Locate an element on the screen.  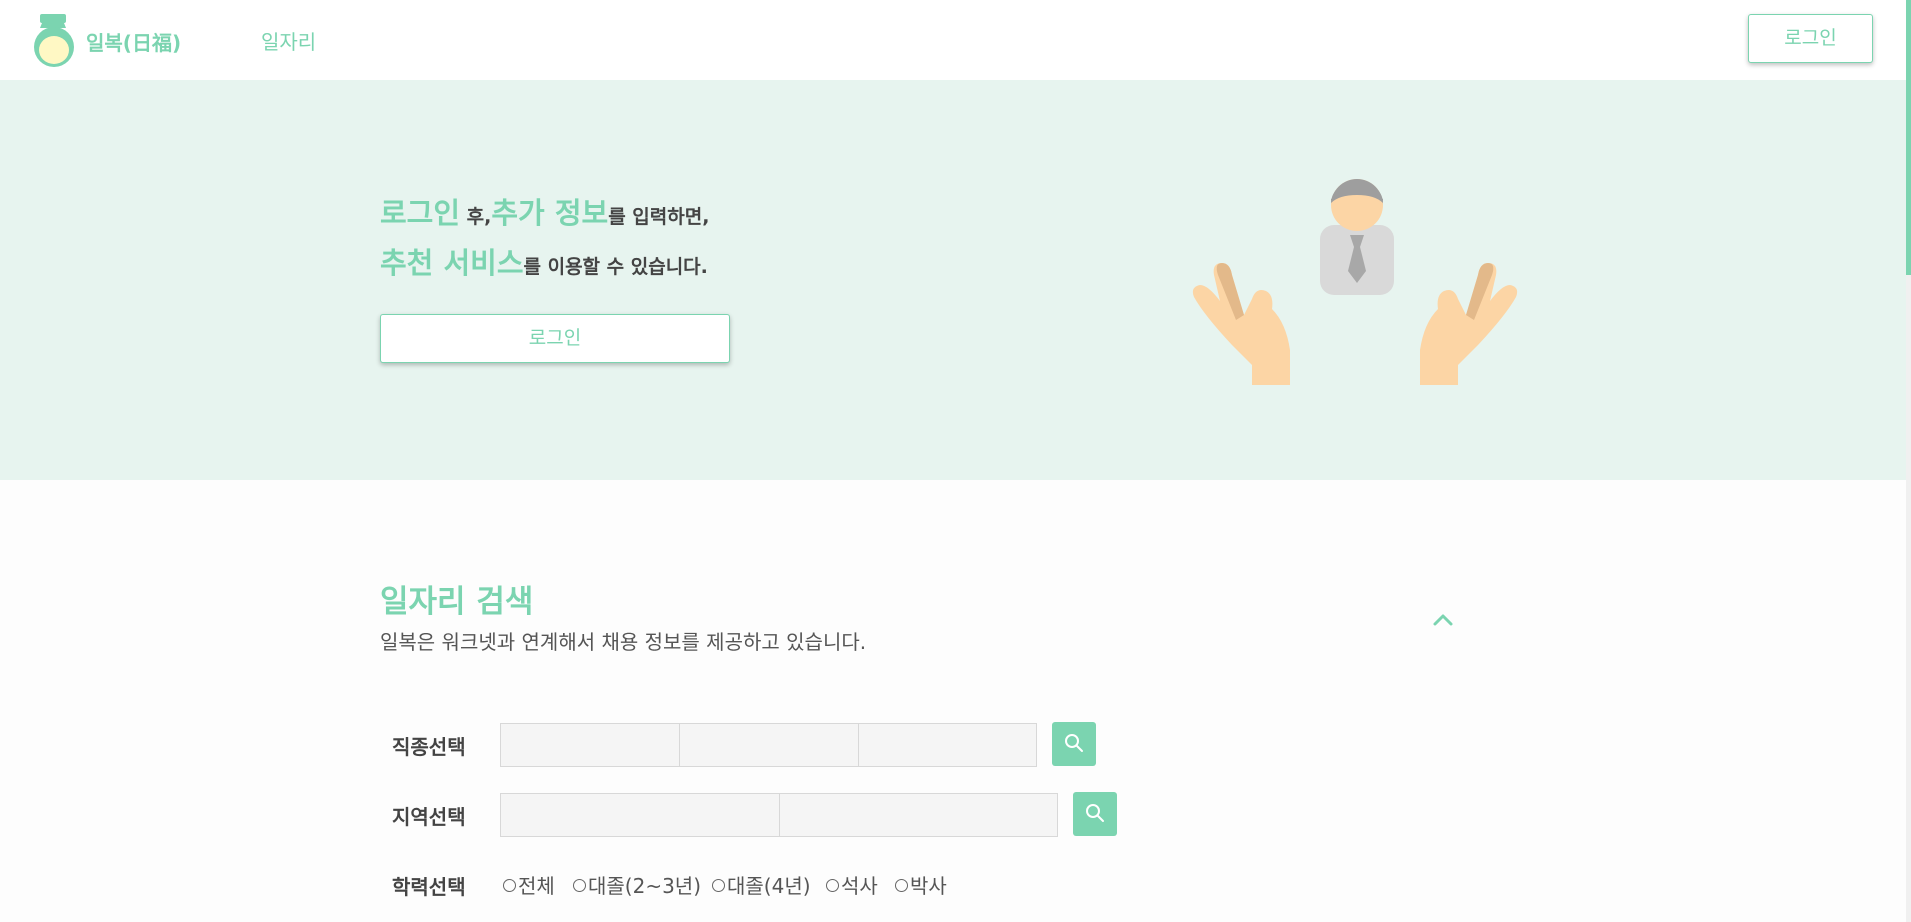
education-option-label: 대졸(4년) is located at coordinates (769, 886).